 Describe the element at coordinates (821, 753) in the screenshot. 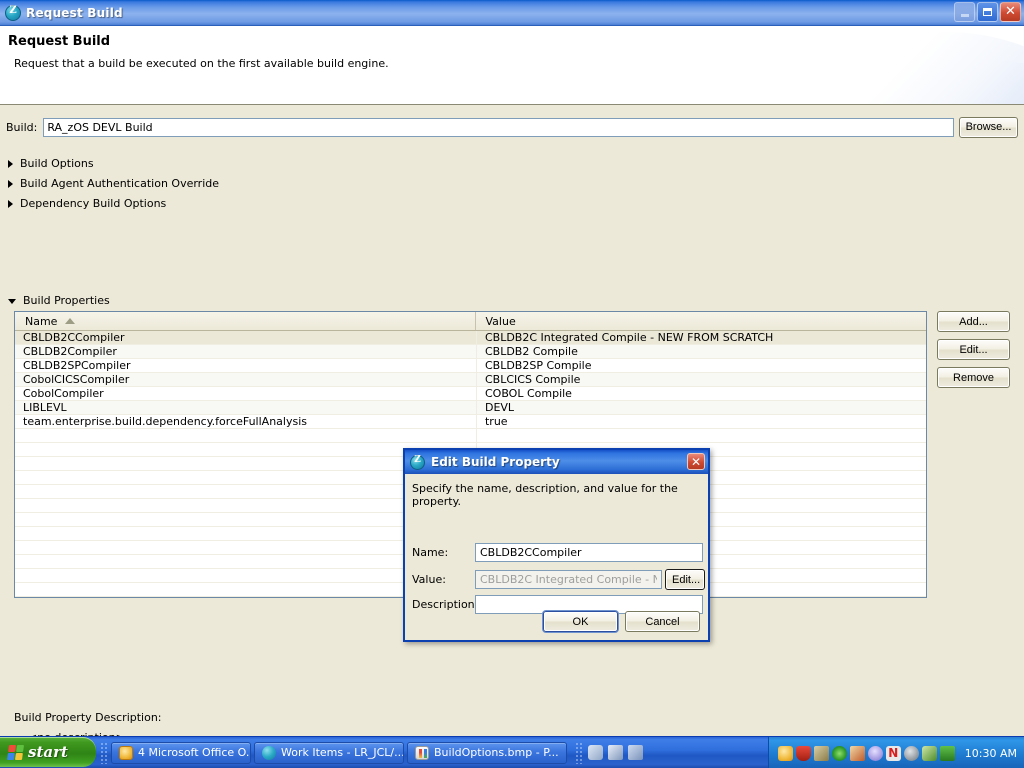

I see `security-lock-icon` at that location.